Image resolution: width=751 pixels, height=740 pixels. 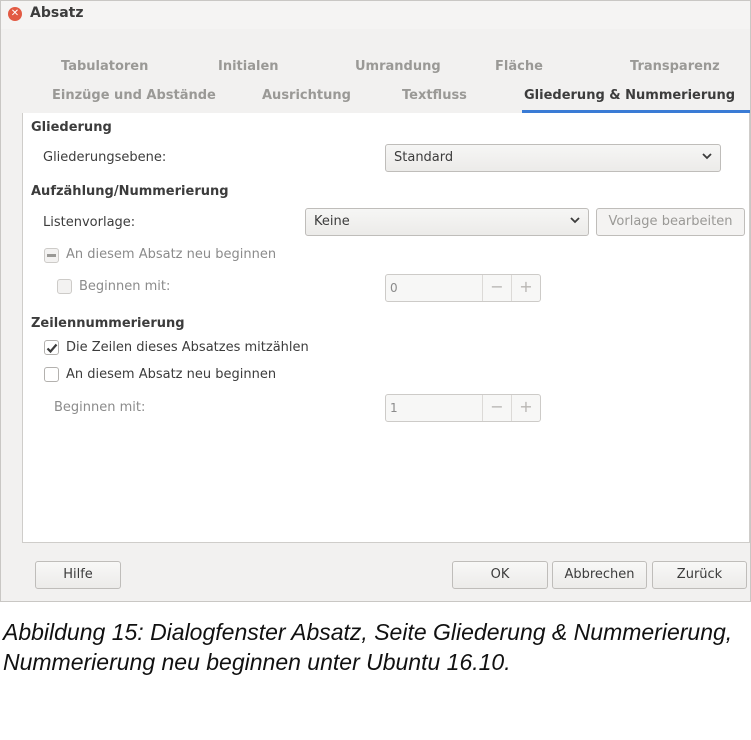 I want to click on outline-level-value: Standard, so click(x=424, y=157).